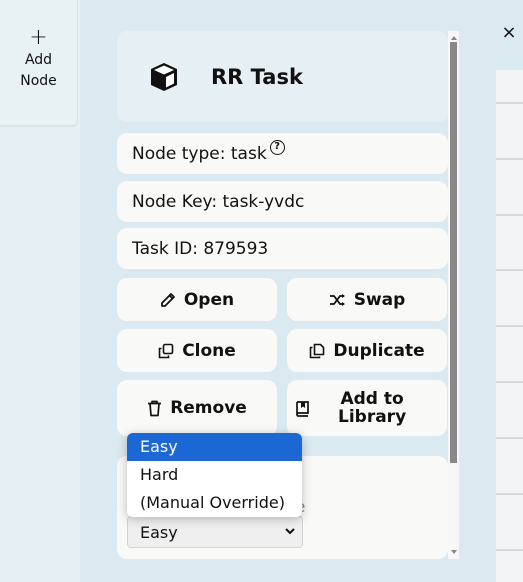 This screenshot has height=582, width=523. What do you see at coordinates (337, 299) in the screenshot?
I see `shuffle-icon` at bounding box center [337, 299].